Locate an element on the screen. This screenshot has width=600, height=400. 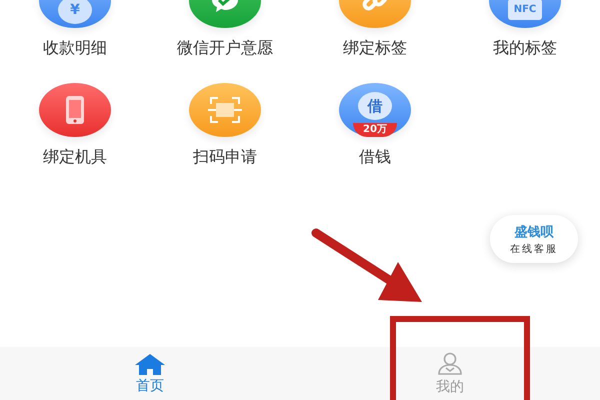
app-label: 微信开户意愿 is located at coordinates (225, 48).